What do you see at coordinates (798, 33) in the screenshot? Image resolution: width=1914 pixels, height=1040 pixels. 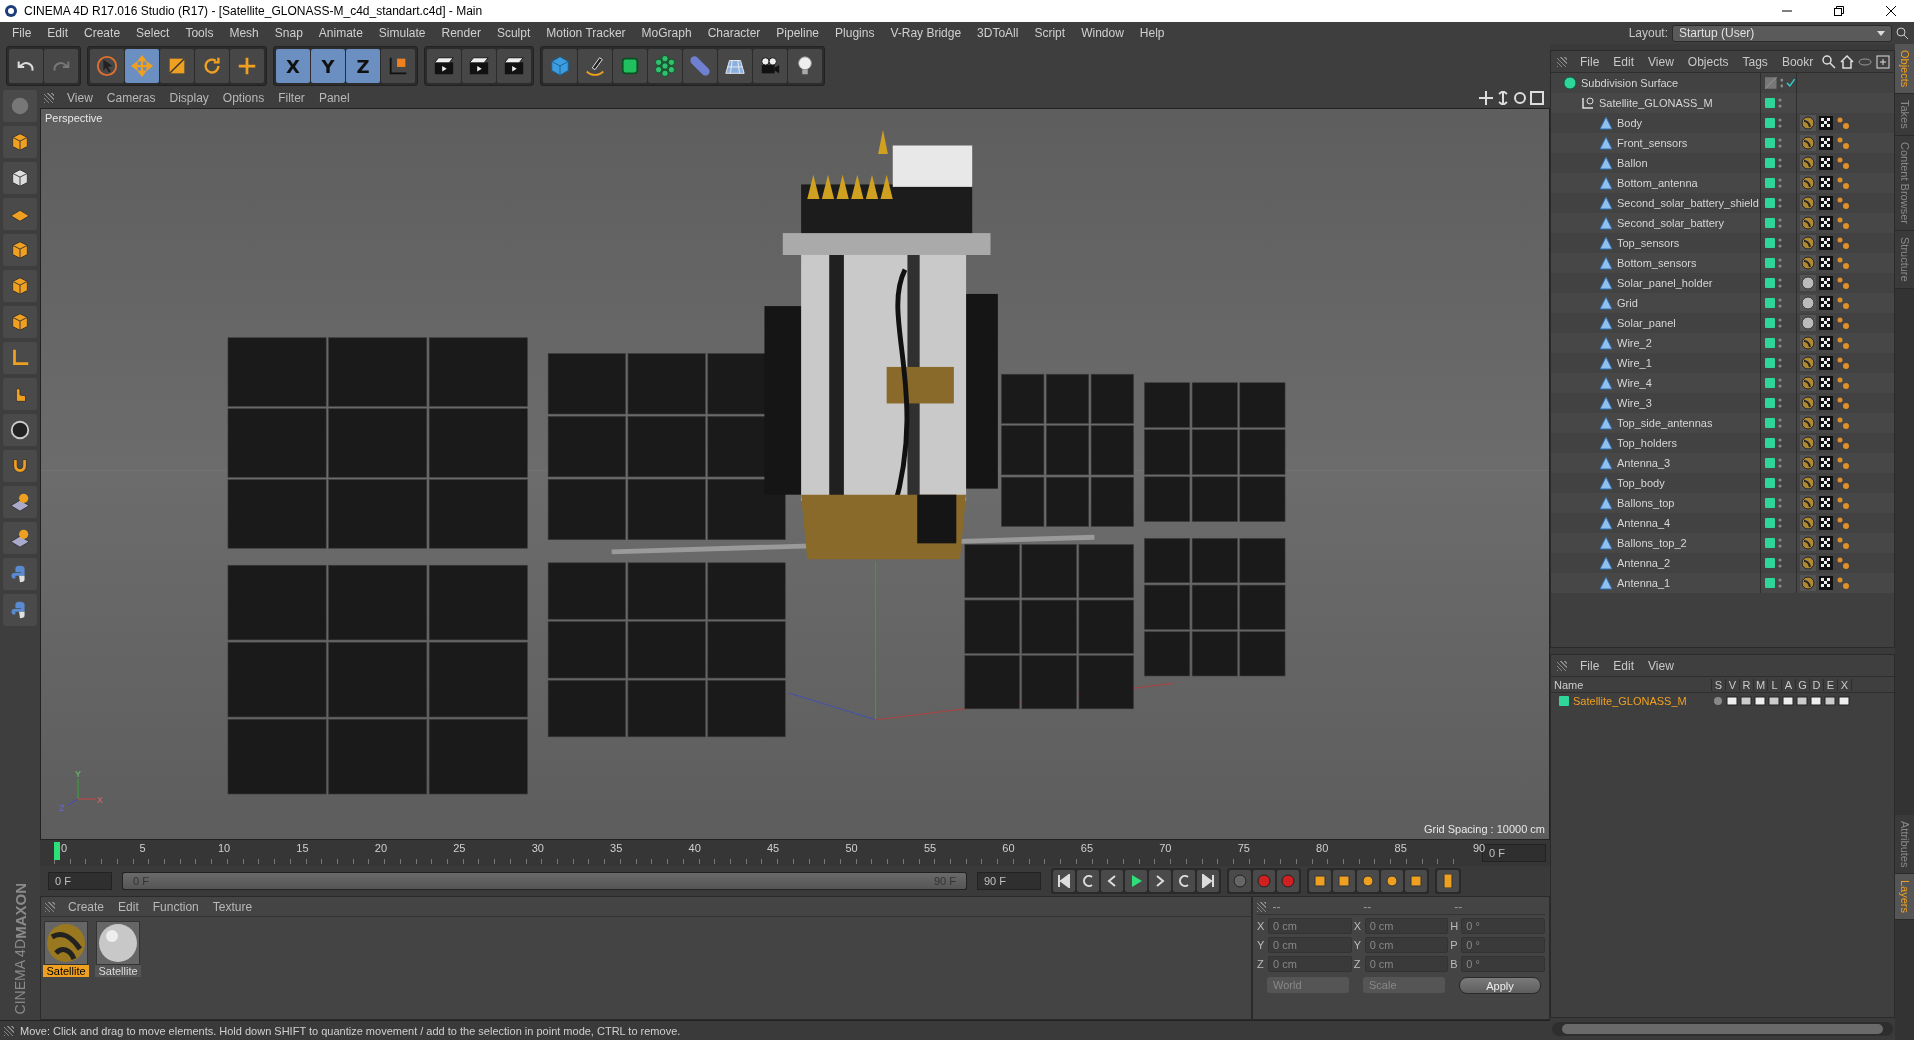 I see `menu-item: Pipeline` at bounding box center [798, 33].